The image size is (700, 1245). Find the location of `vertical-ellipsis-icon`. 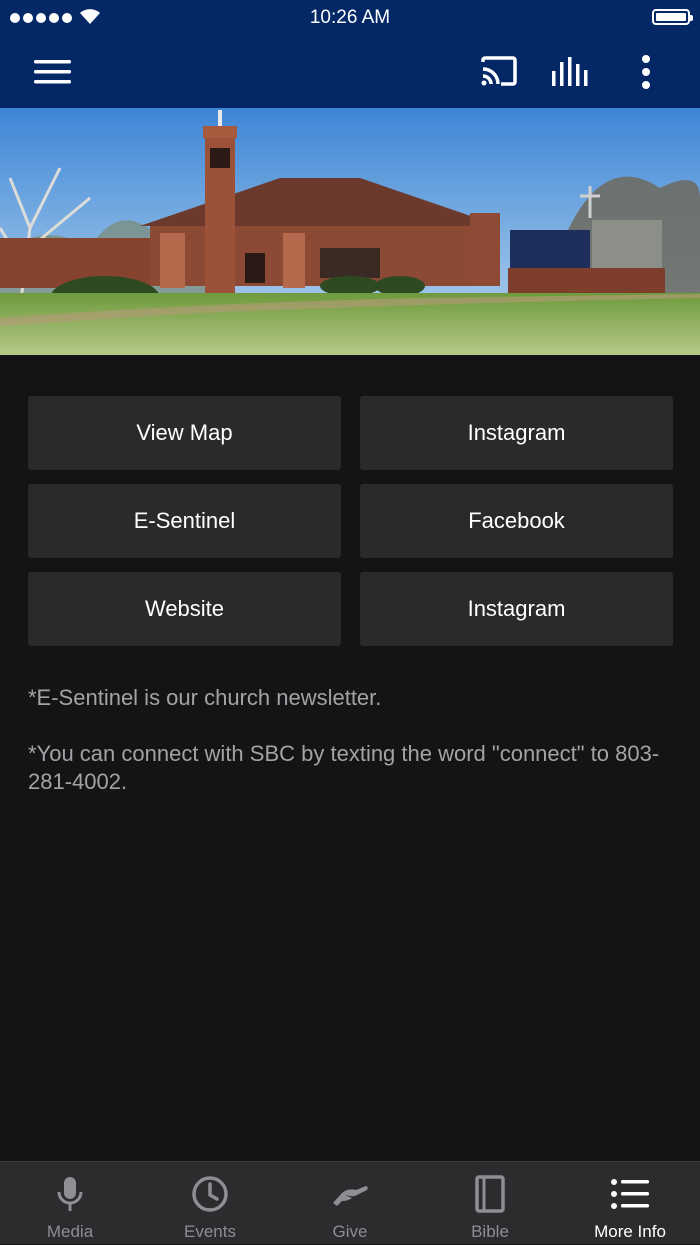

vertical-ellipsis-icon is located at coordinates (646, 72).